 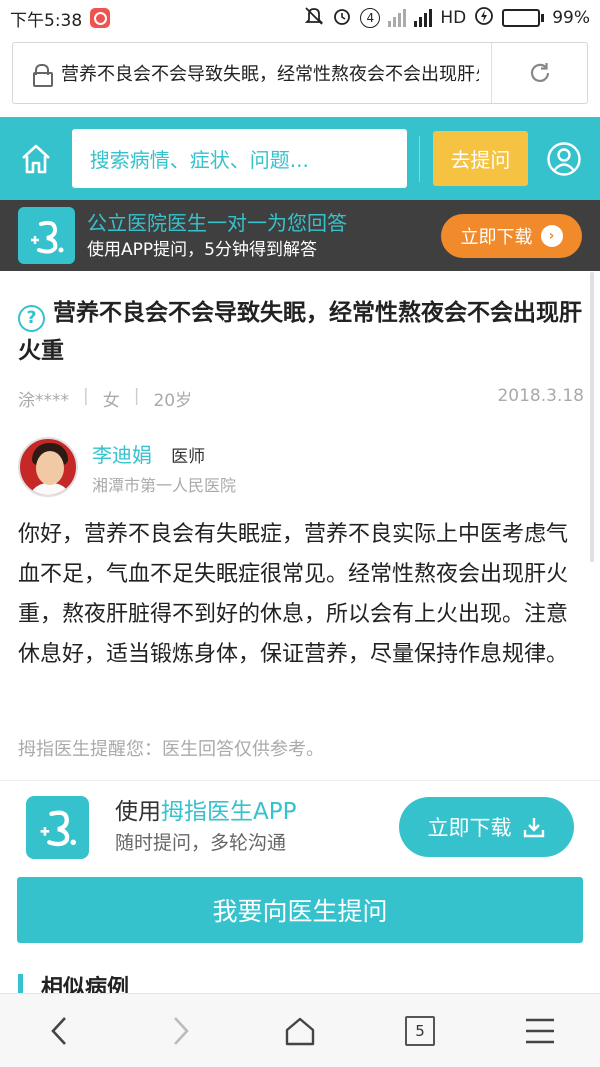 I want to click on section-divider, so click(x=300, y=780).